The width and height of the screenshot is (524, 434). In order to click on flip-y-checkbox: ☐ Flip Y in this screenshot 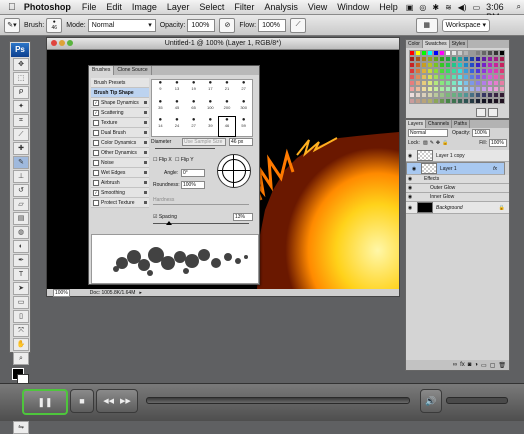, I will do `click(184, 160)`.